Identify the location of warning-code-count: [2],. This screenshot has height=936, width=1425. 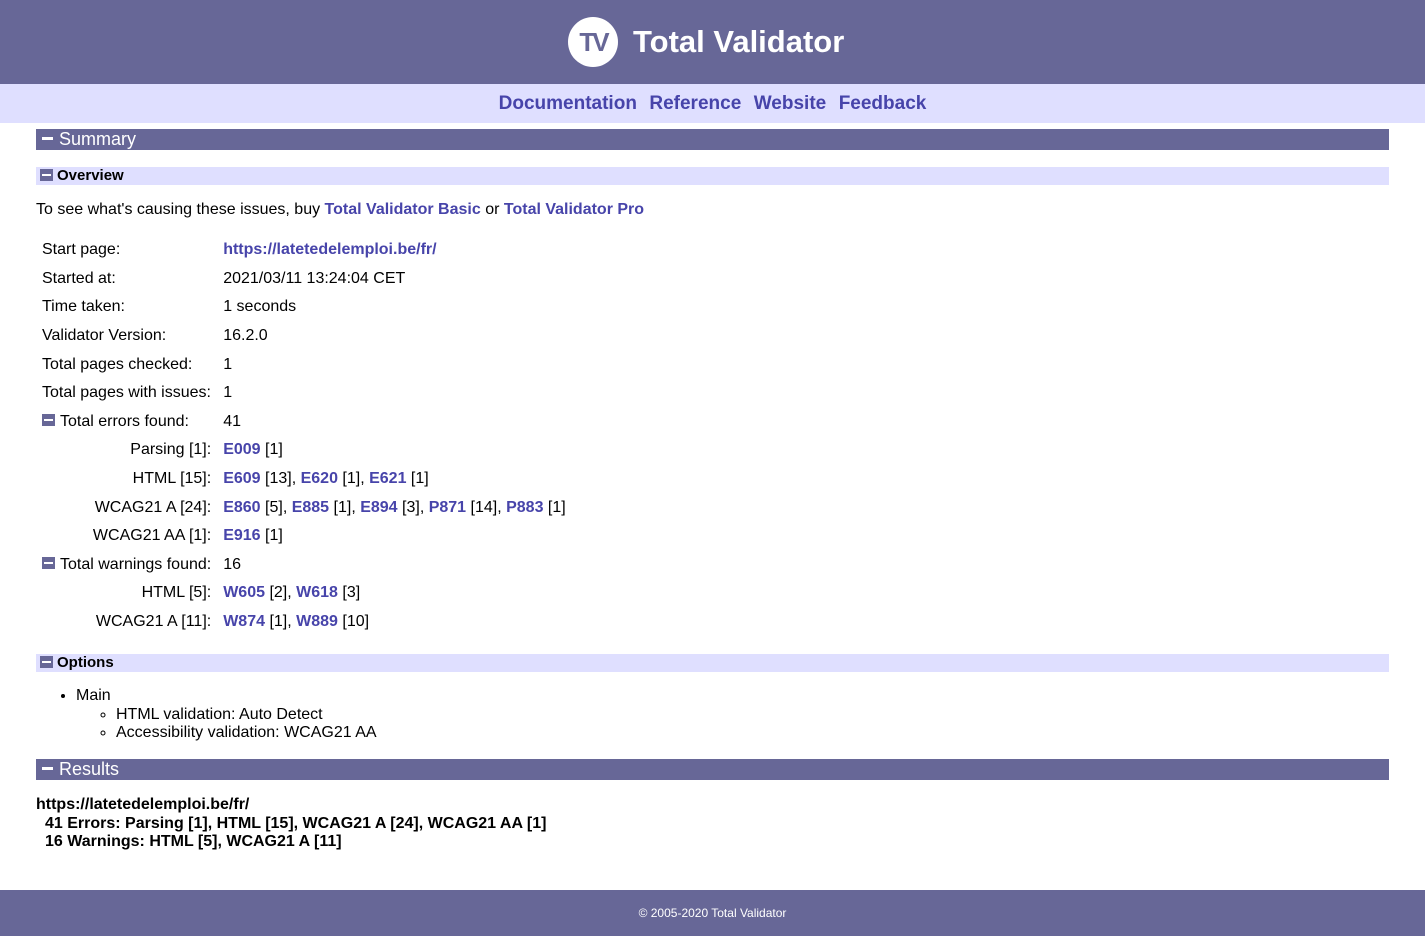
(281, 593).